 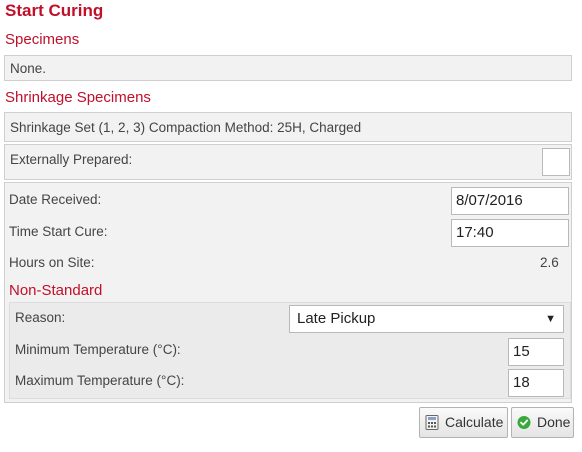 What do you see at coordinates (432, 422) in the screenshot?
I see `calculator-icon` at bounding box center [432, 422].